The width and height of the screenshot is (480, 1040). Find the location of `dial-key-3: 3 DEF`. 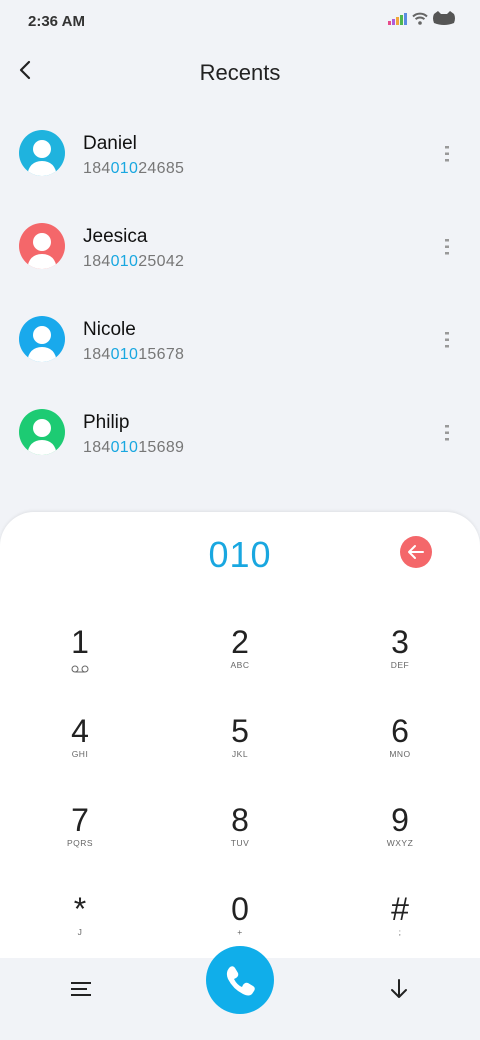

dial-key-3: 3 DEF is located at coordinates (400, 652).